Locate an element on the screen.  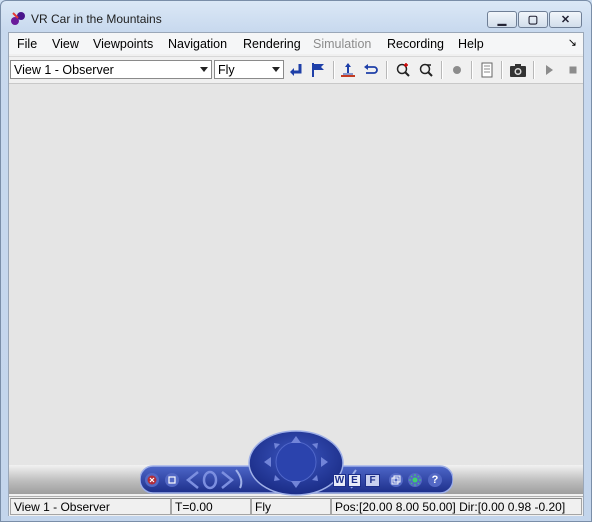
exit-button is located at coordinates (152, 480).